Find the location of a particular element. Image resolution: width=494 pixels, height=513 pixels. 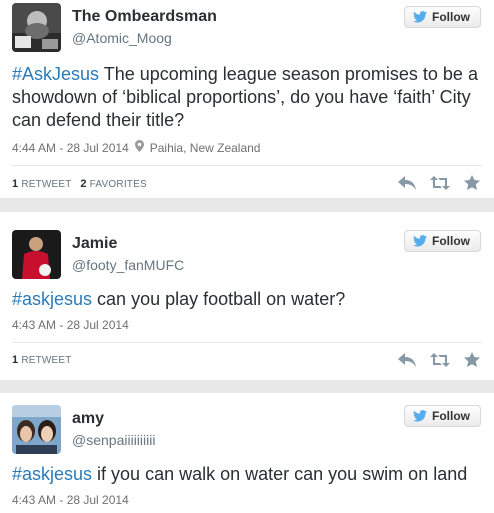

display-name: amy is located at coordinates (88, 419).